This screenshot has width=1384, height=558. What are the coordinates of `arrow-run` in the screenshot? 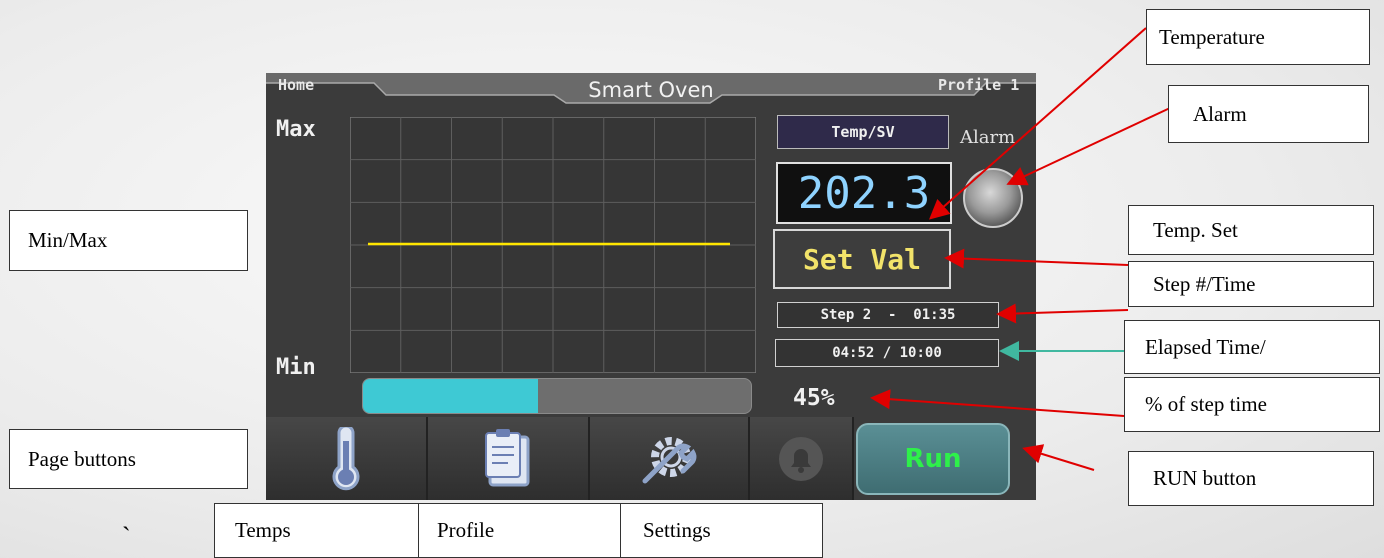 It's located at (1058, 457).